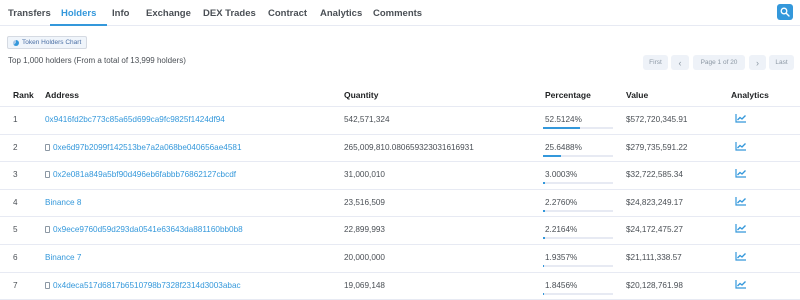 Image resolution: width=800 pixels, height=300 pixels. I want to click on rank-cell: 4, so click(15, 202).